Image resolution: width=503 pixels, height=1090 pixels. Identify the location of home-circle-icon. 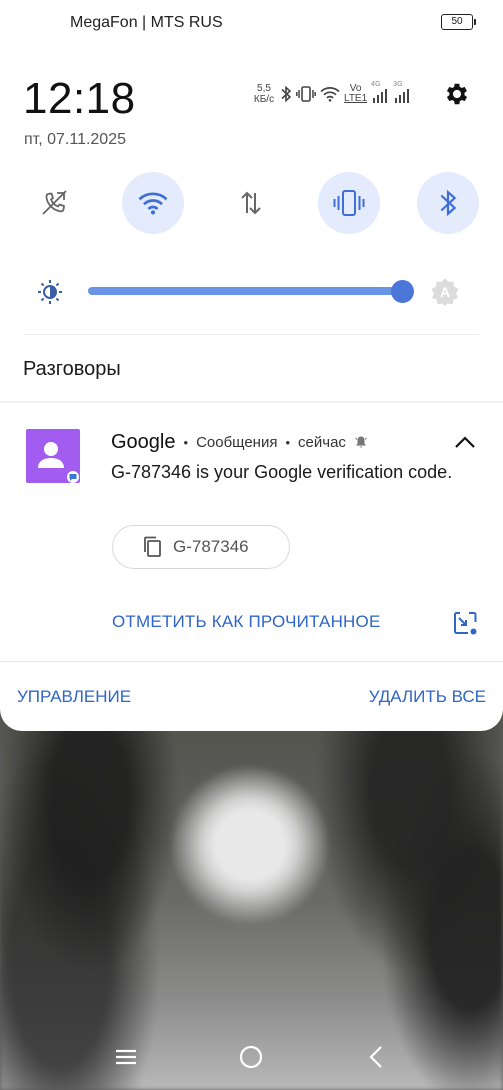
(251, 1057).